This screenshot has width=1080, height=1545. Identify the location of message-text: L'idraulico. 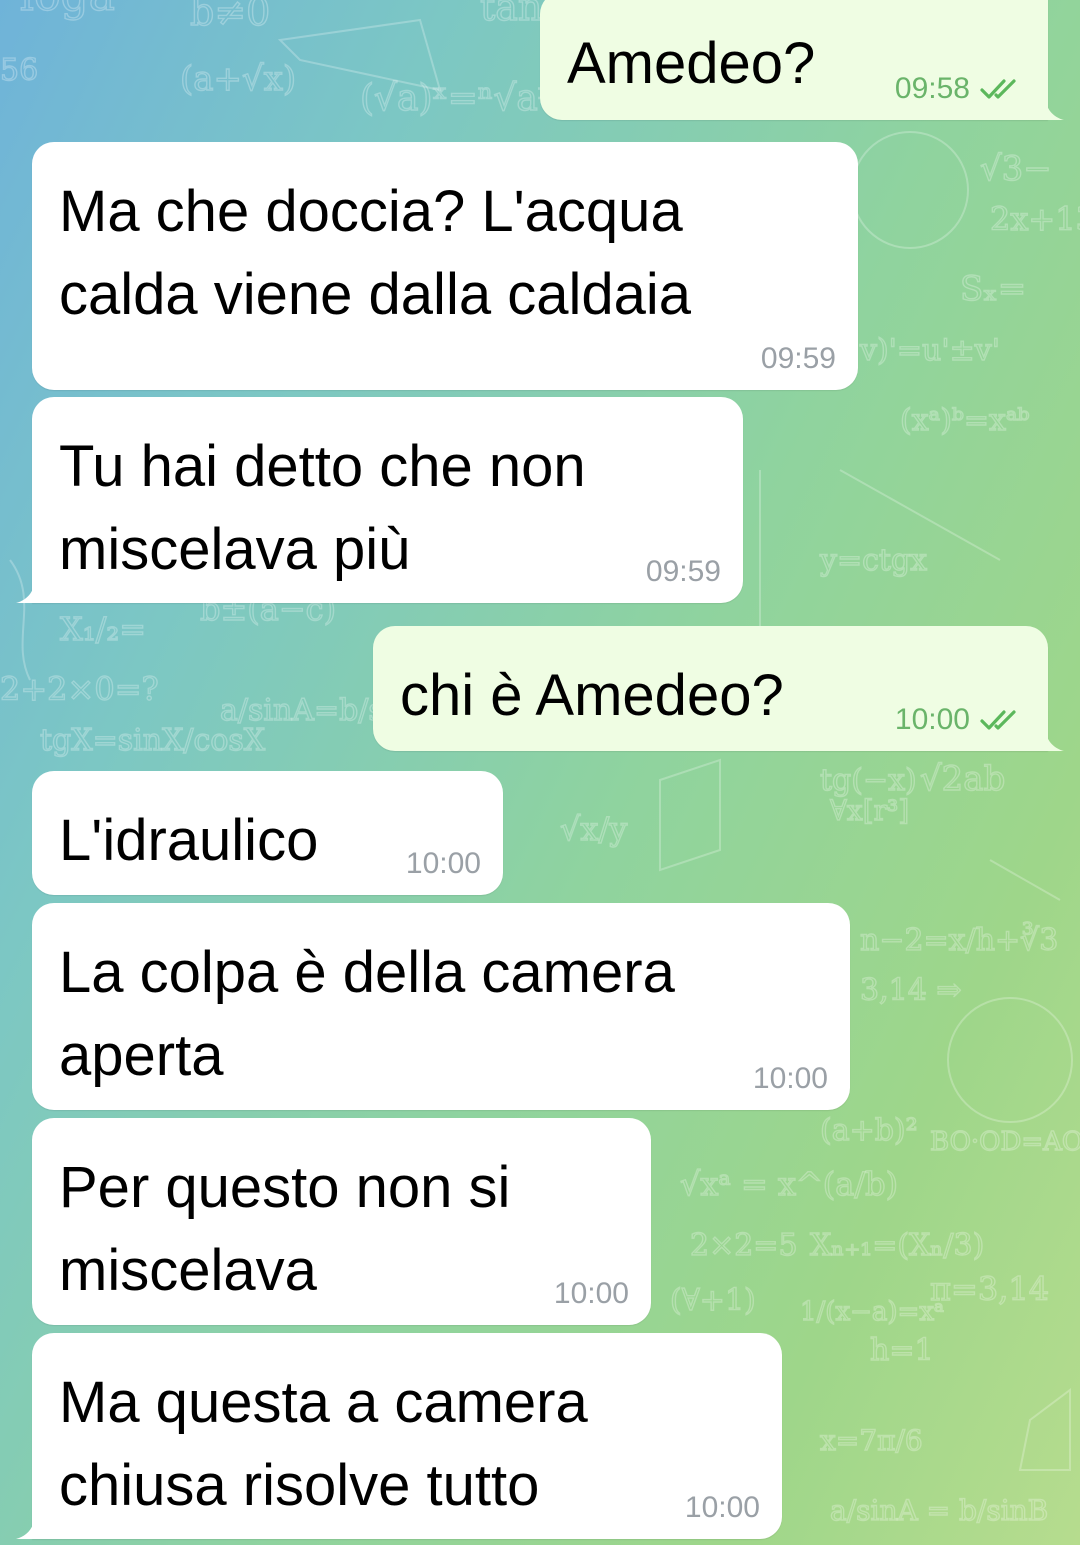
(189, 840).